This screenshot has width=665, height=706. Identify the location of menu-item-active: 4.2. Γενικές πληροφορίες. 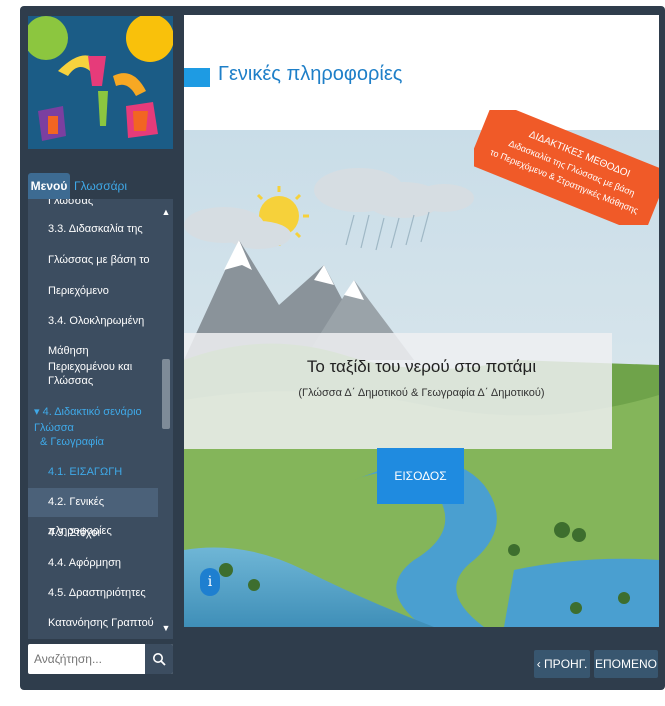
(93, 512).